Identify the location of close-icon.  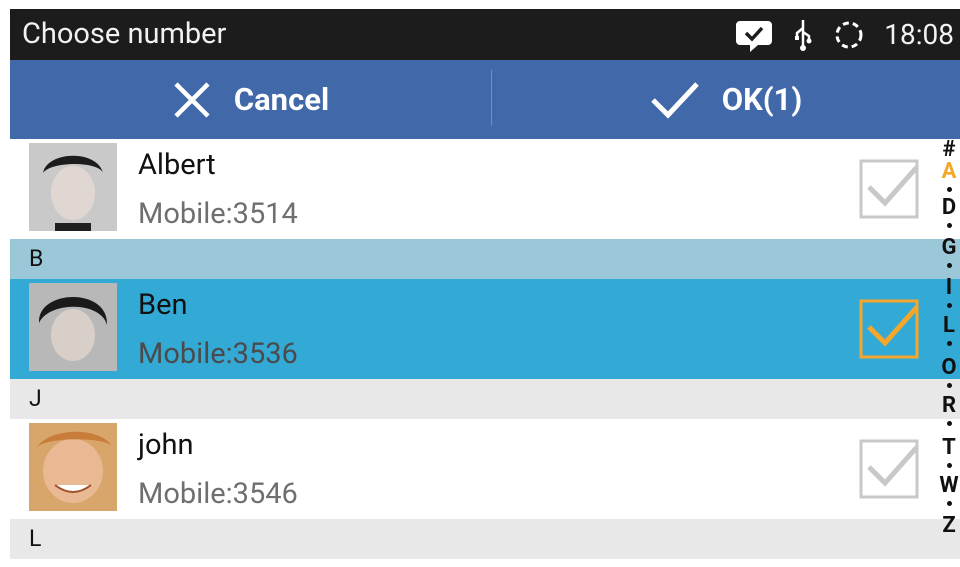
(192, 99).